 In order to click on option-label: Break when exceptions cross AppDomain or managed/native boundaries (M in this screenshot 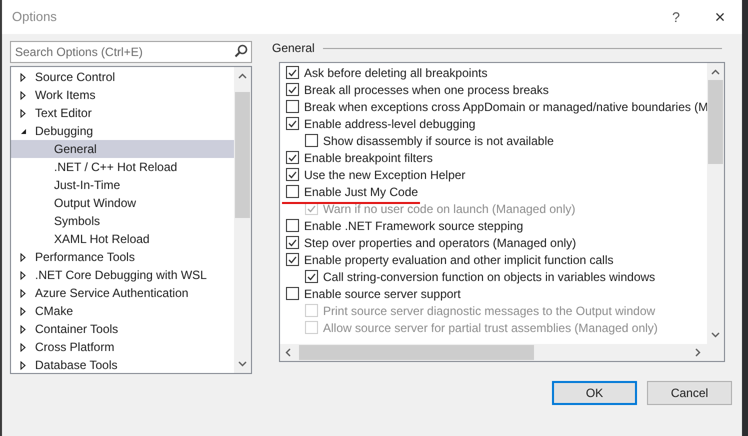, I will do `click(505, 107)`.